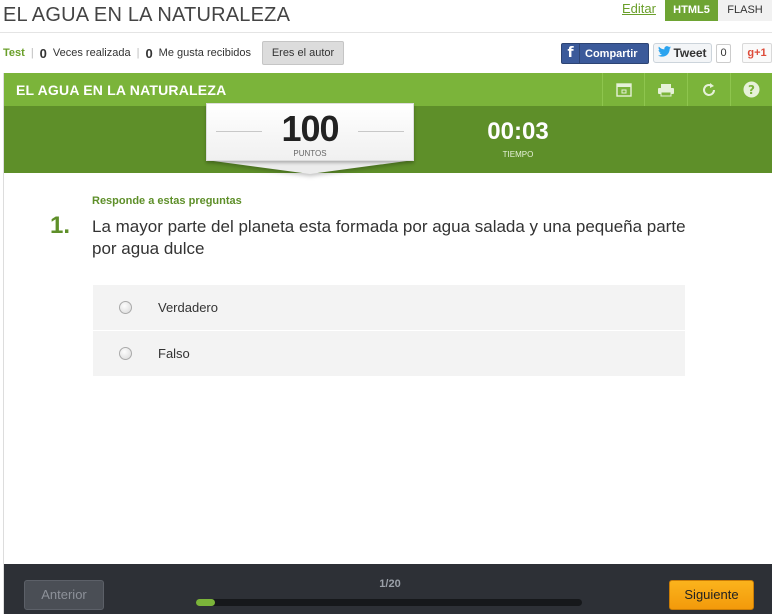 The height and width of the screenshot is (614, 772). Describe the element at coordinates (518, 154) in the screenshot. I see `timer-label: TIEMPO` at that location.